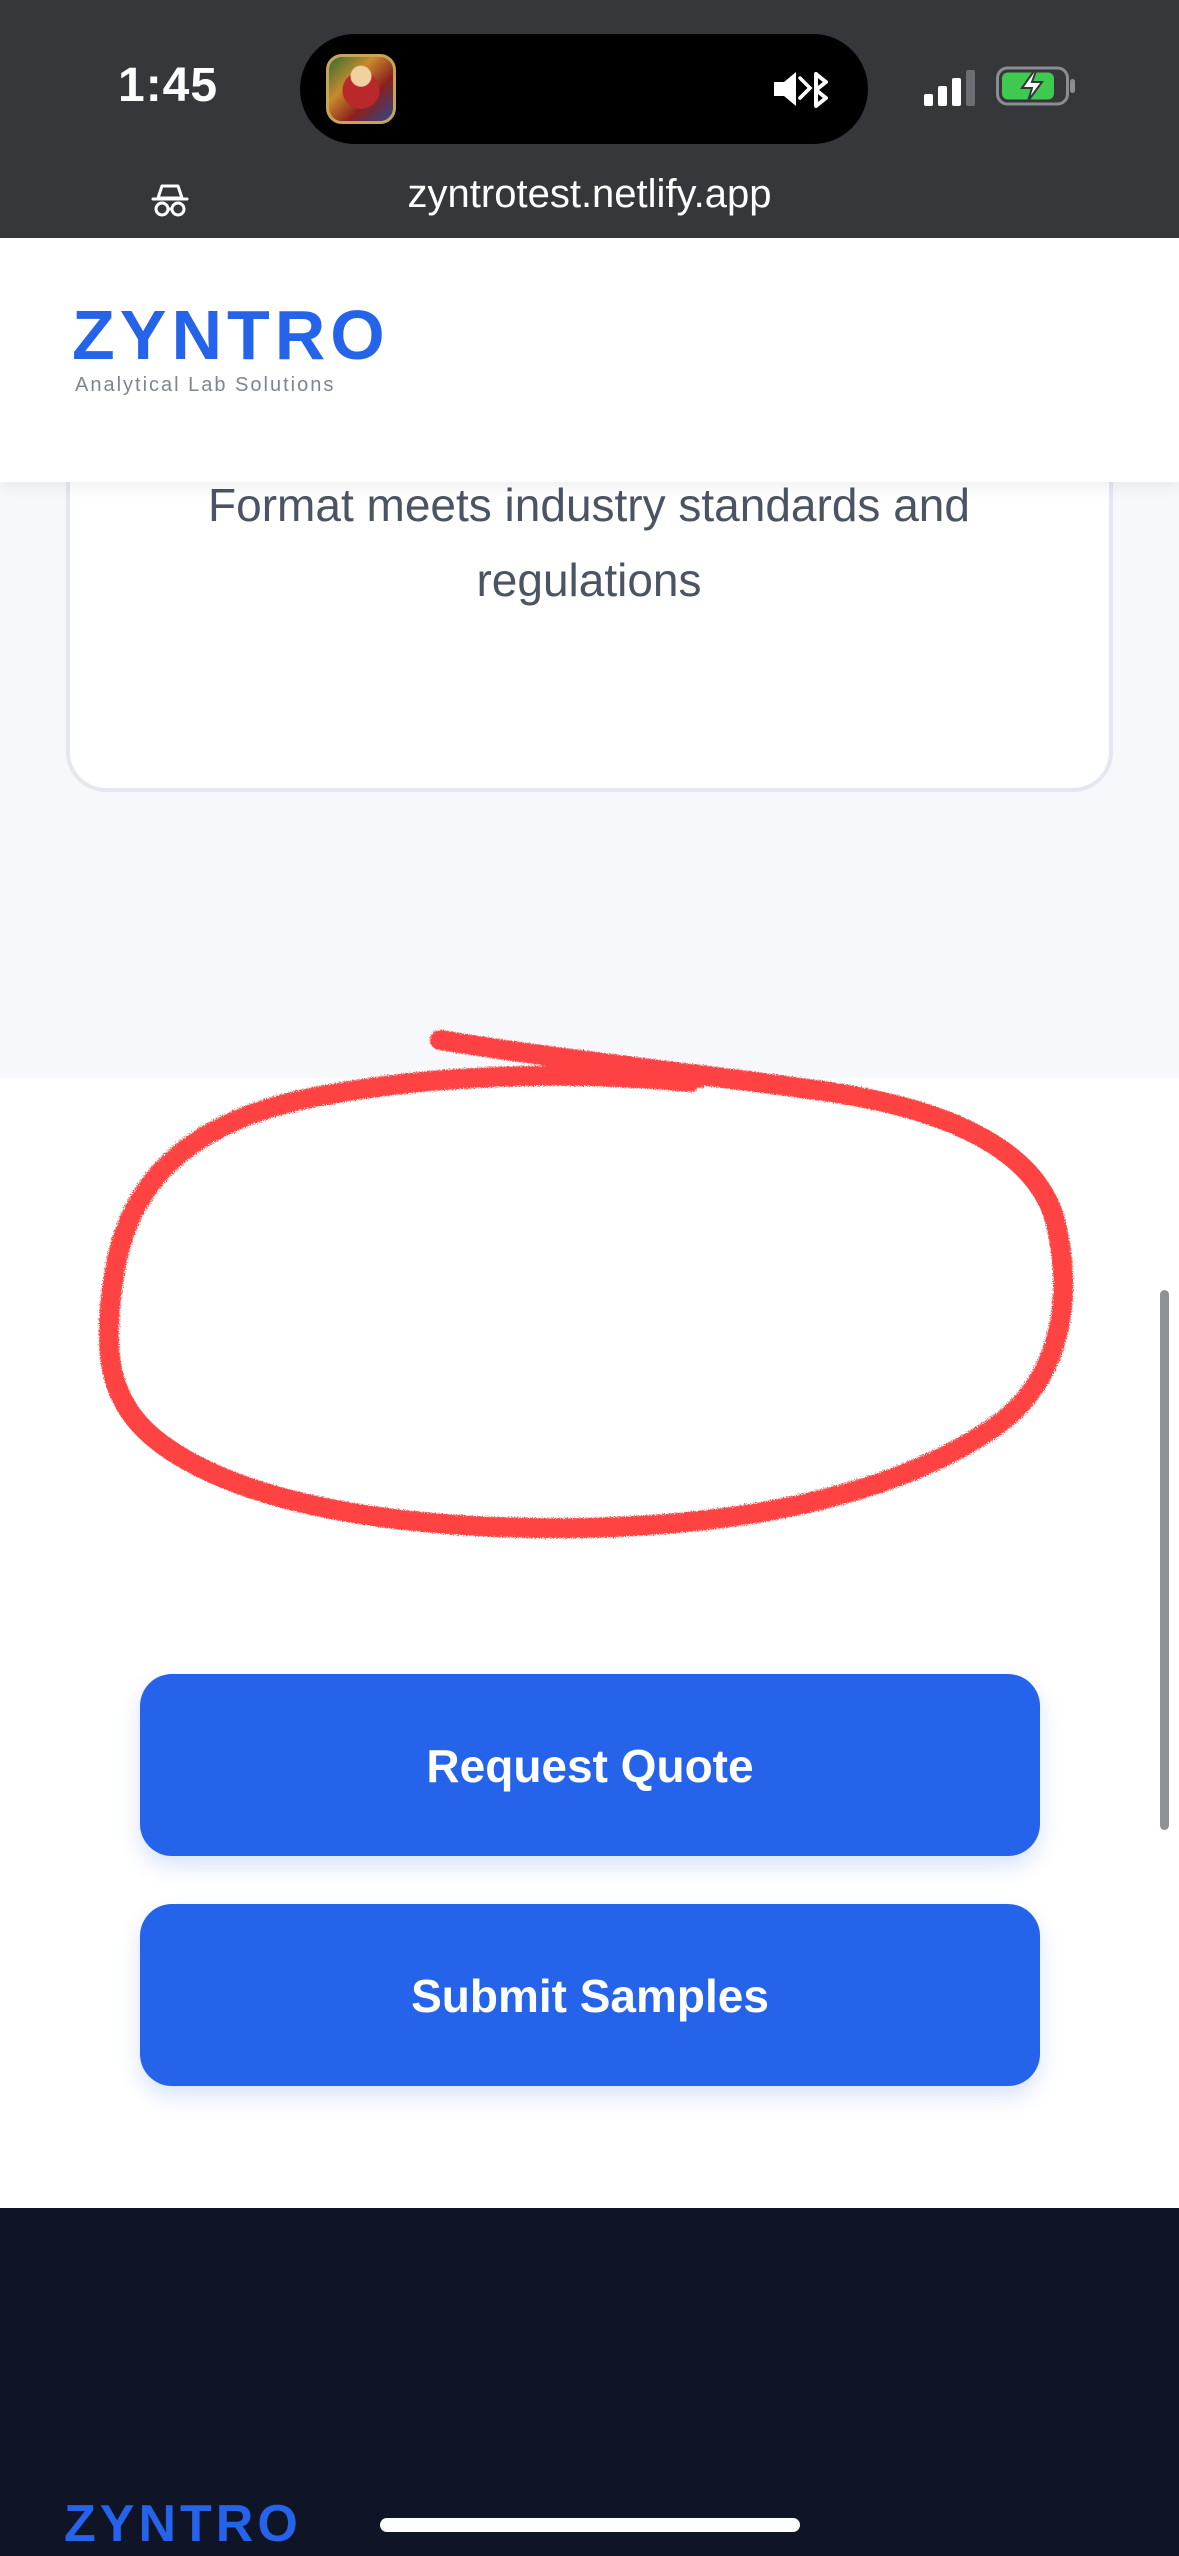 This screenshot has width=1179, height=2556. Describe the element at coordinates (205, 385) in the screenshot. I see `site-tagline: Analytical Lab Solutions` at that location.